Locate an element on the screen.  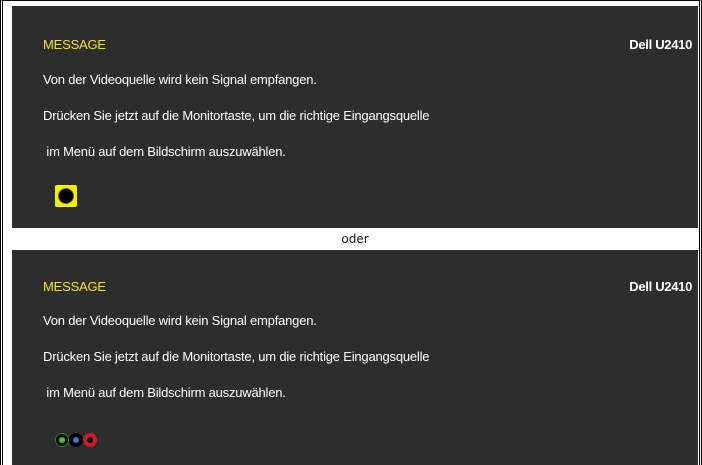
component-rgb-connector-icon is located at coordinates (76, 440).